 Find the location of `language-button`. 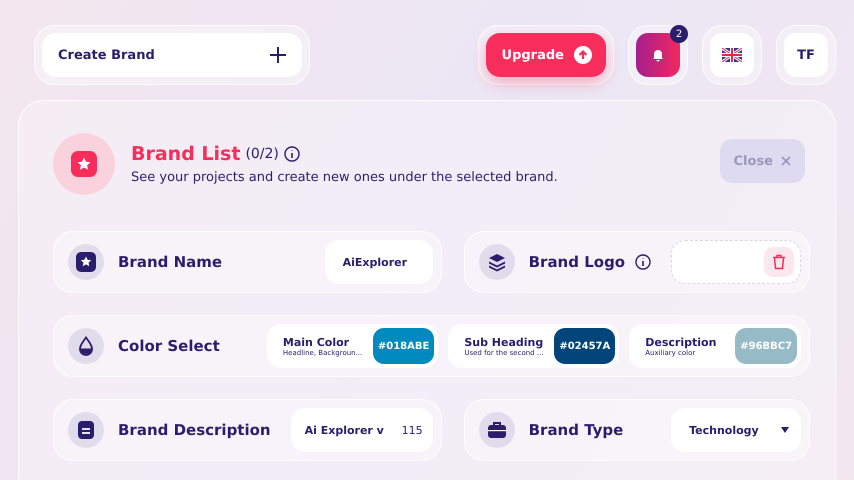

language-button is located at coordinates (732, 55).